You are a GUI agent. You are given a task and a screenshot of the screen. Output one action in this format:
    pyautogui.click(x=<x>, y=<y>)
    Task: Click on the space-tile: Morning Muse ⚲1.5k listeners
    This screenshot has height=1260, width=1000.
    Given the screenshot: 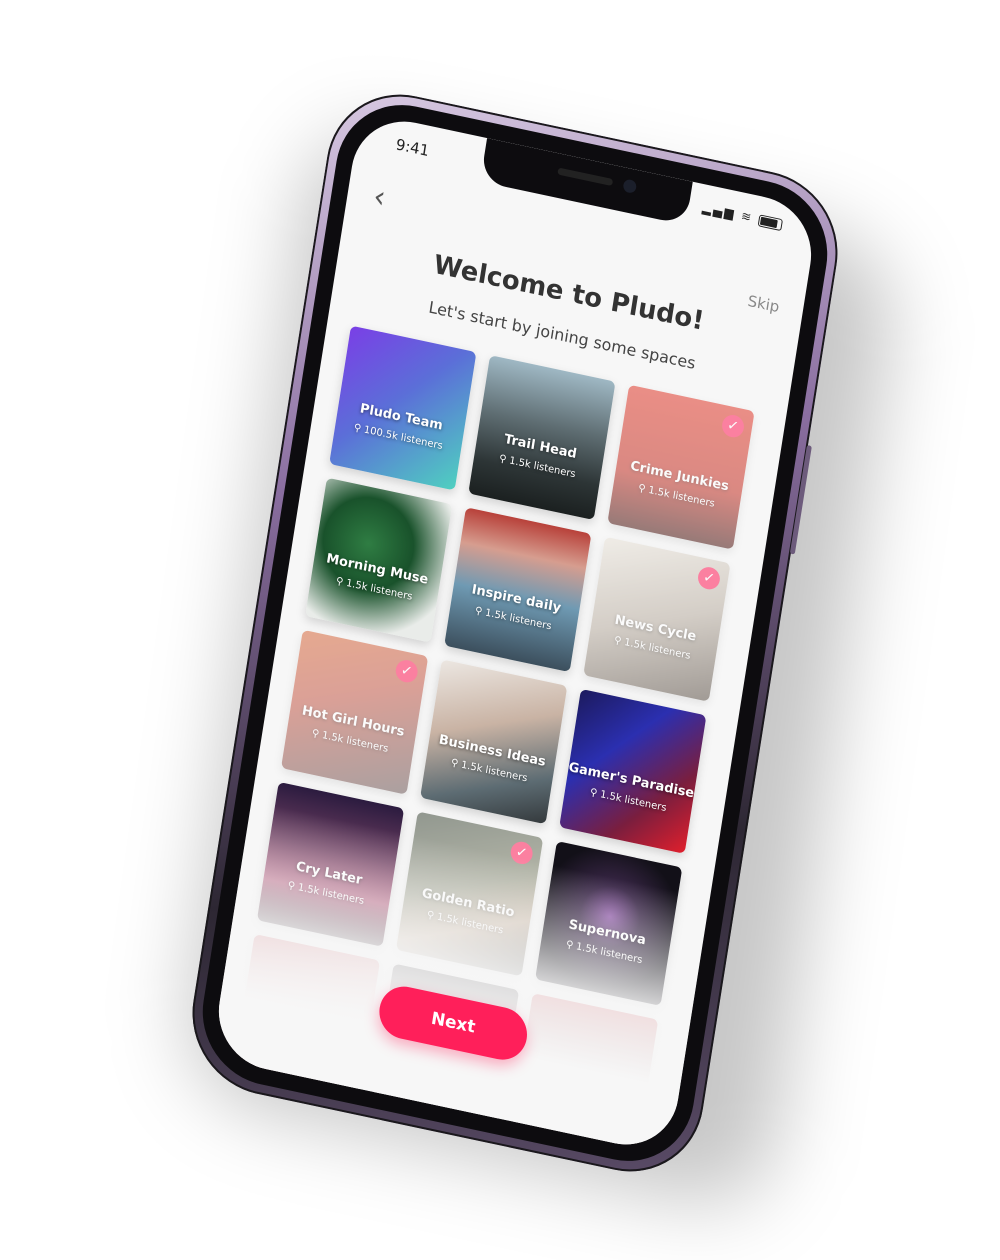 What is the action you would take?
    pyautogui.click(x=379, y=560)
    